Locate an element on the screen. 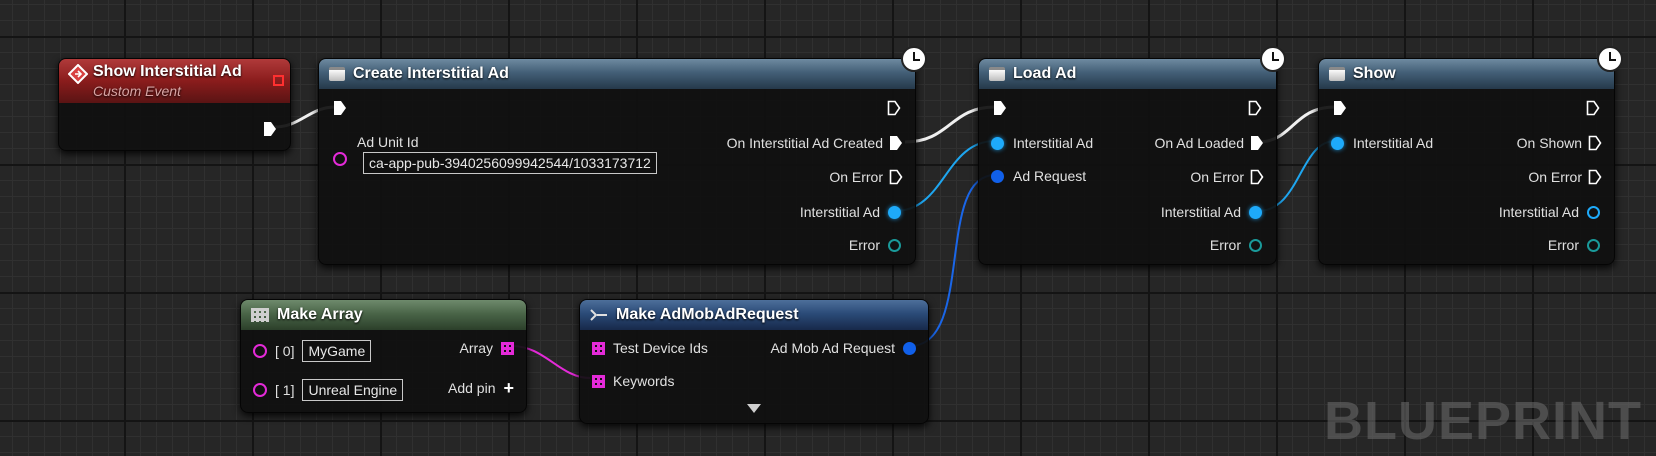  array-item-index: [ 0] is located at coordinates (285, 351).